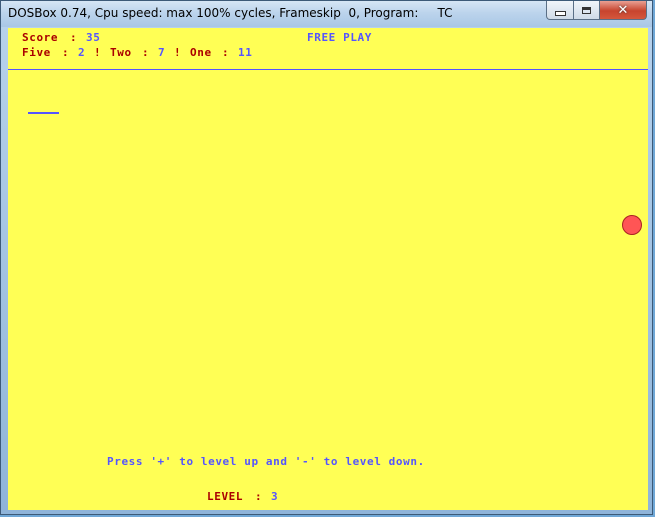 The image size is (655, 517). Describe the element at coordinates (201, 52) in the screenshot. I see `one-label: One` at that location.